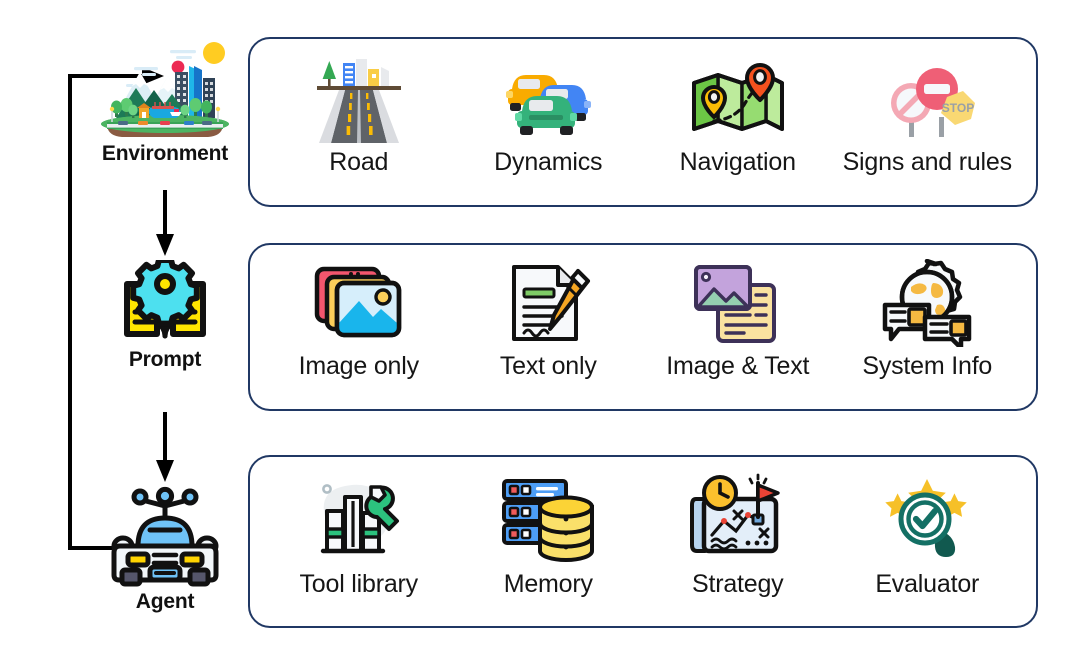 The height and width of the screenshot is (659, 1080). Describe the element at coordinates (165, 302) in the screenshot. I see `book-gear-icon` at that location.